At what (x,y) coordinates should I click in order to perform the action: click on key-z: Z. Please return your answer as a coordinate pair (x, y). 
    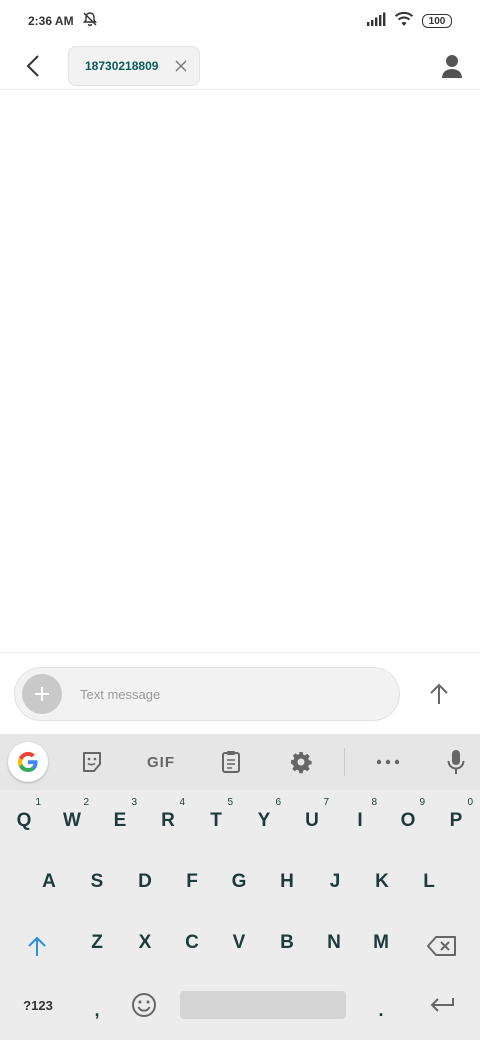
    Looking at the image, I should click on (97, 943).